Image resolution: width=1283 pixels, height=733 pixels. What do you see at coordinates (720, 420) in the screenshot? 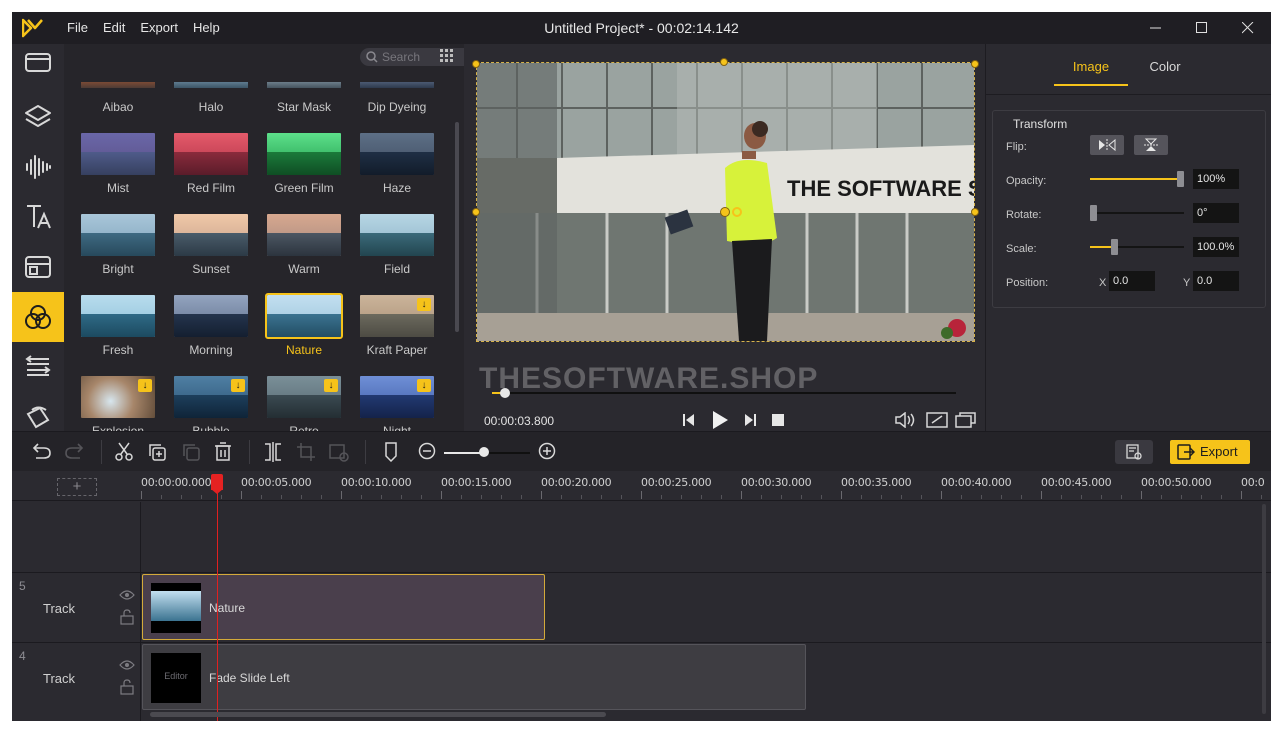
I see `play-icon` at bounding box center [720, 420].